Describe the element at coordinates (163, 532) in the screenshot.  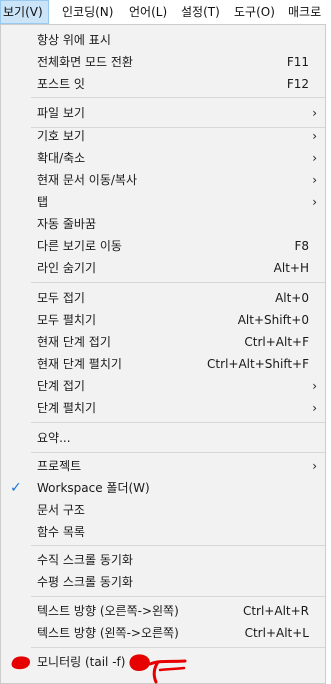
I see `menu-item-function-list: 함수 목록` at that location.